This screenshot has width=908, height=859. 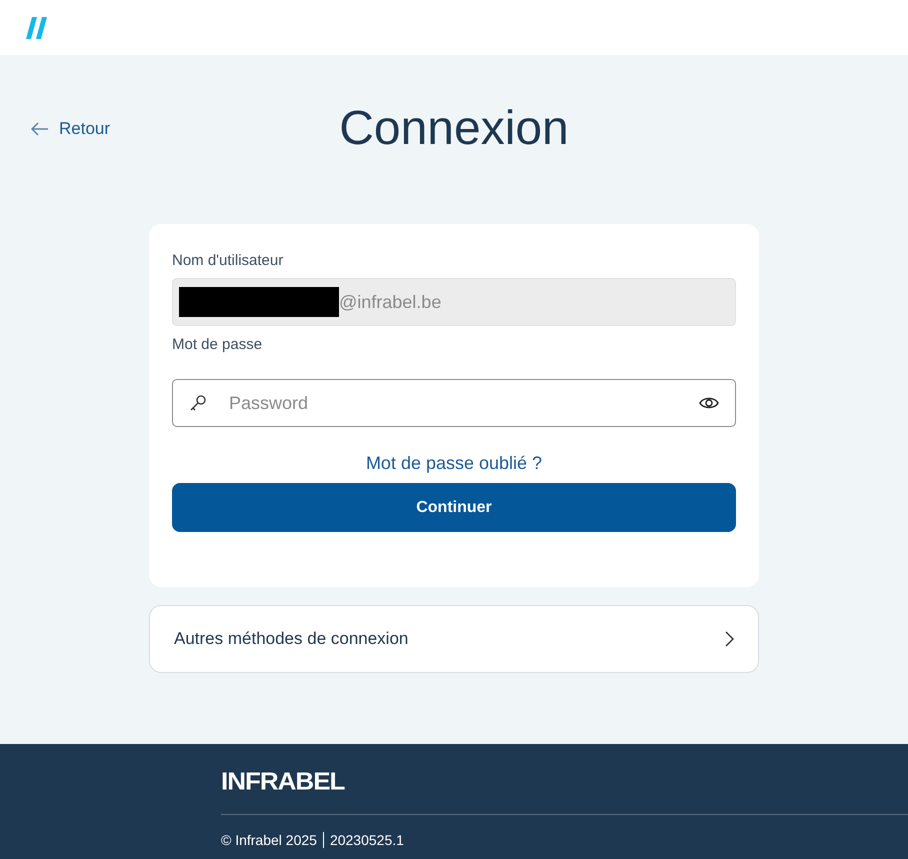 I want to click on password-field: Password, so click(x=454, y=403).